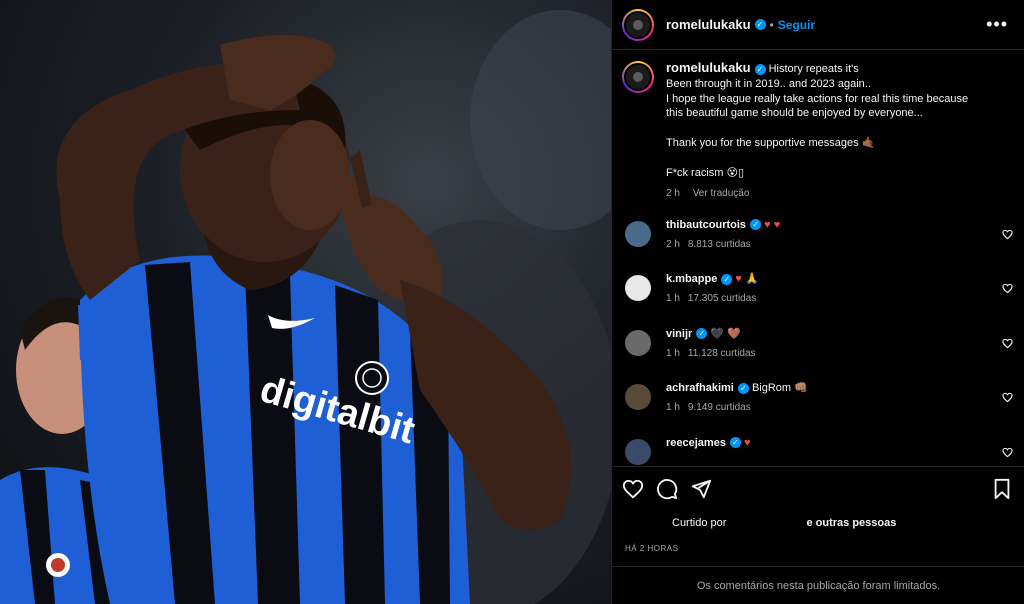 The image size is (1024, 604). What do you see at coordinates (719, 244) in the screenshot?
I see `comment-likes-count: 8.813 curtidas` at bounding box center [719, 244].